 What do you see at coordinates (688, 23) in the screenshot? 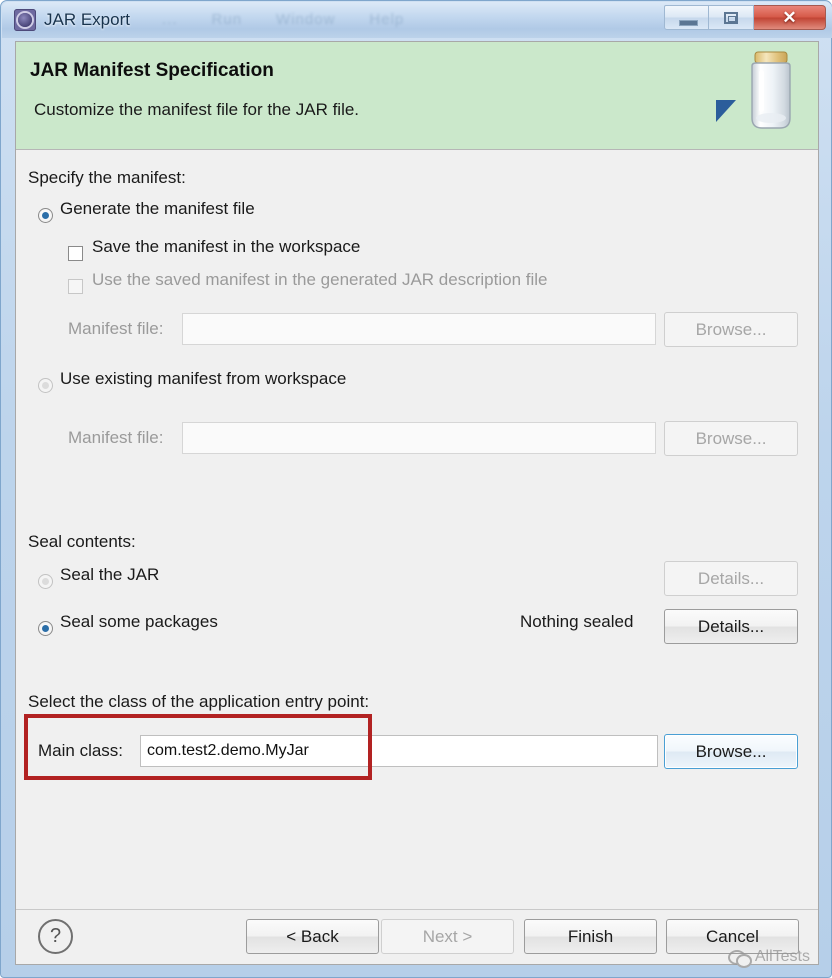
I see `minimize-icon` at bounding box center [688, 23].